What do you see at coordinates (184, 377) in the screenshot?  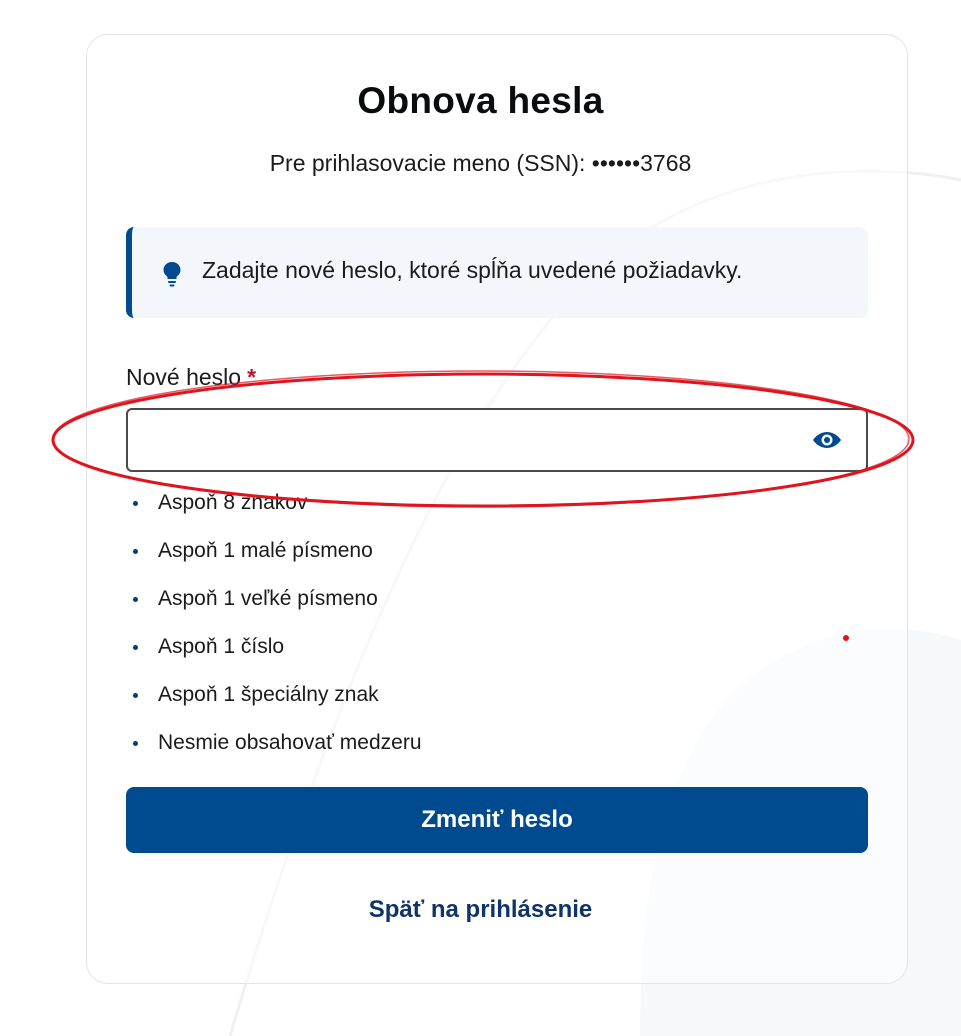 I see `new-password-label-text: Nové heslo` at bounding box center [184, 377].